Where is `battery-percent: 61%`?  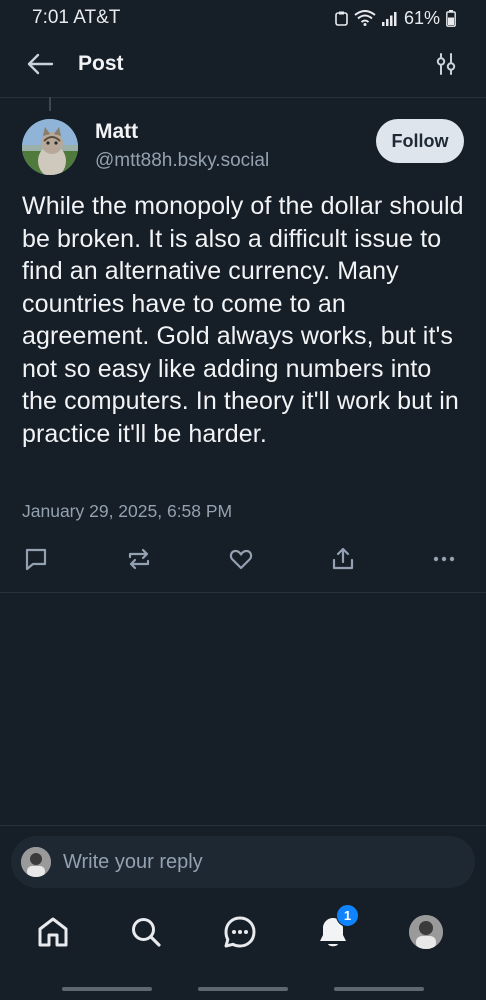 battery-percent: 61% is located at coordinates (421, 17).